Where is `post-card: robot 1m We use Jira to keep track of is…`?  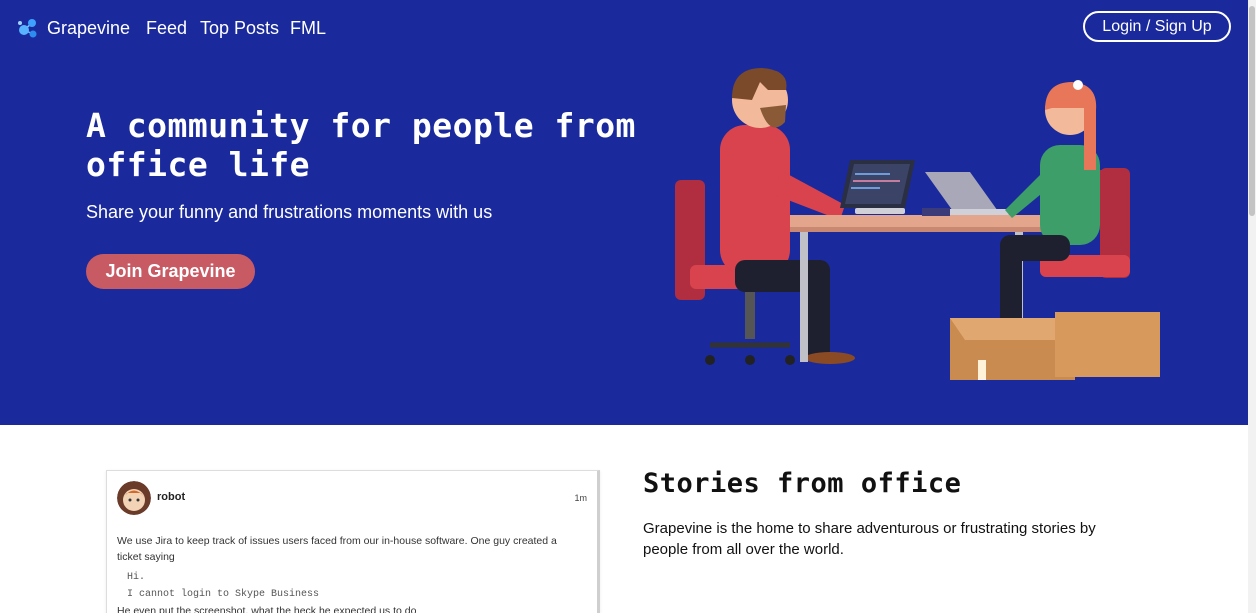
post-card: robot 1m We use Jira to keep track of is… is located at coordinates (353, 541).